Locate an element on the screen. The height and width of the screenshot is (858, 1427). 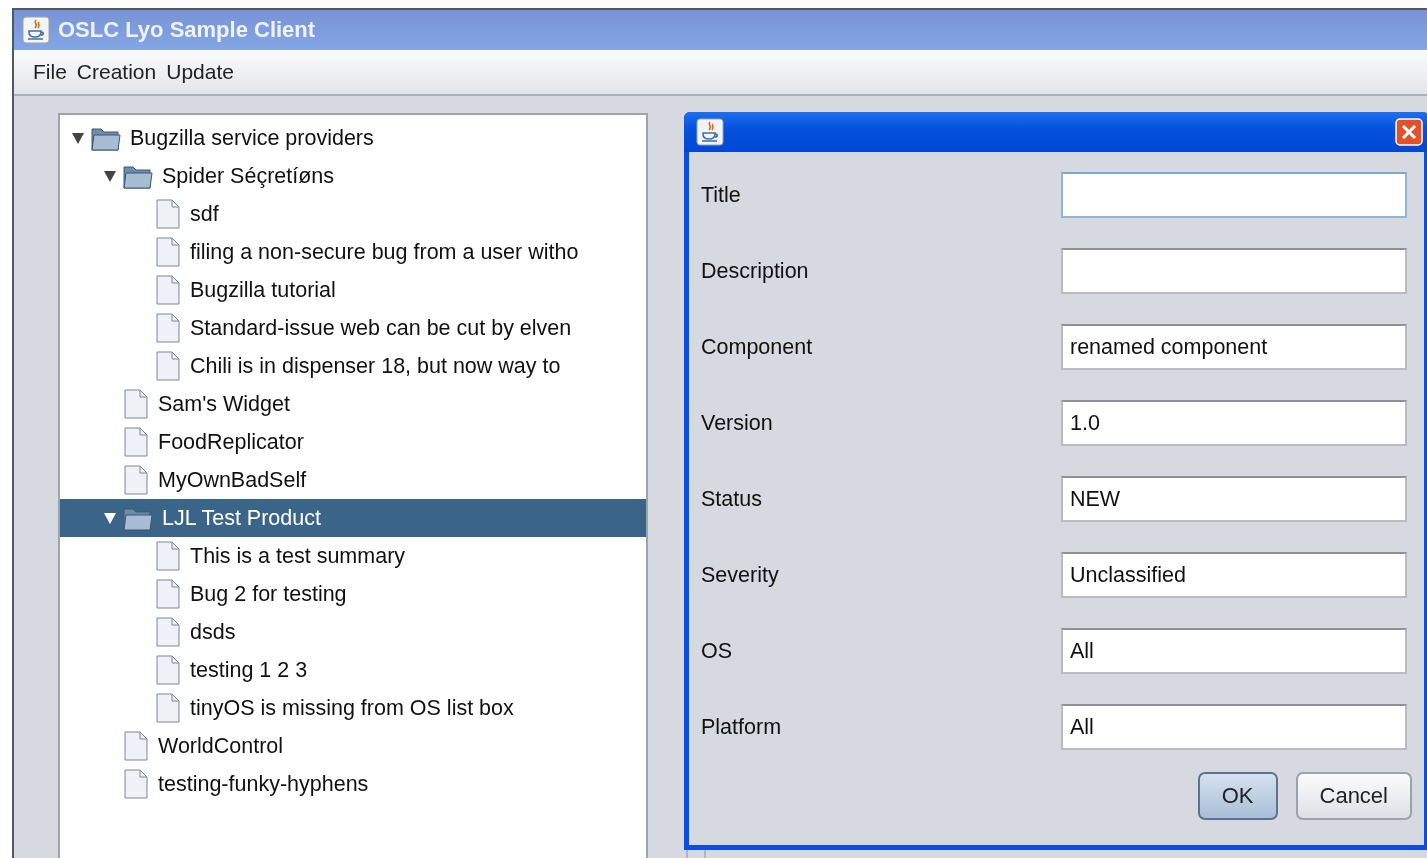
input-field: Unclassified is located at coordinates (1234, 575).